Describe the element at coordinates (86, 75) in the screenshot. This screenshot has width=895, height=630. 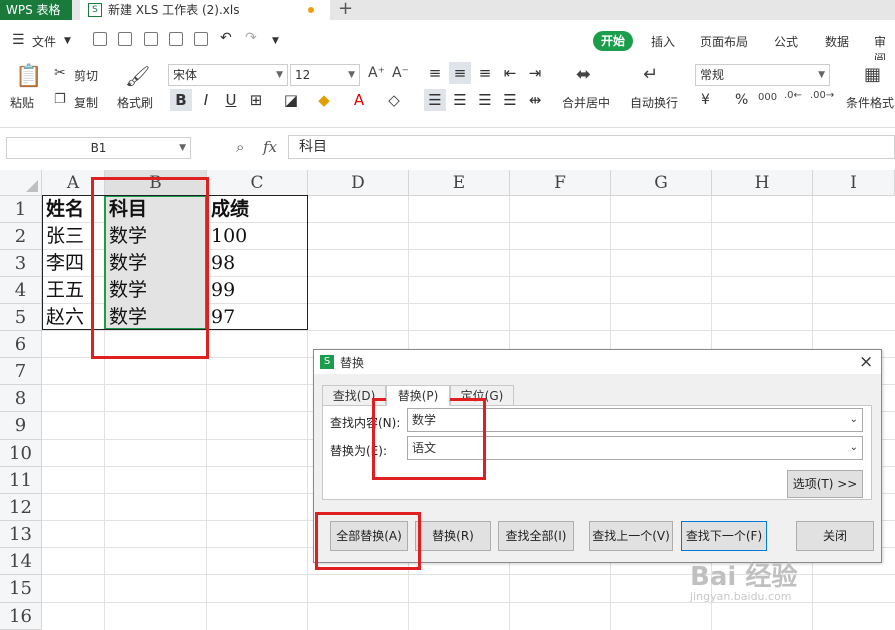
I see `cut-button: 剪切` at that location.